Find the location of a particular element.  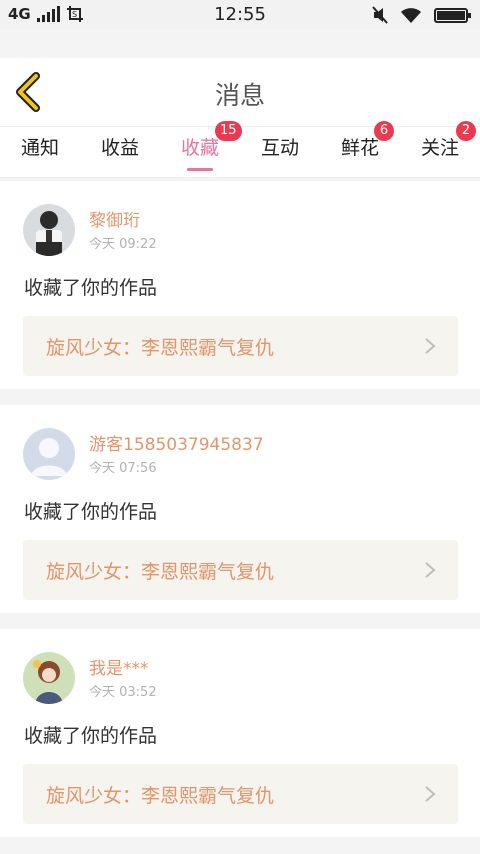

tab-earnings: 收益 is located at coordinates (120, 153).